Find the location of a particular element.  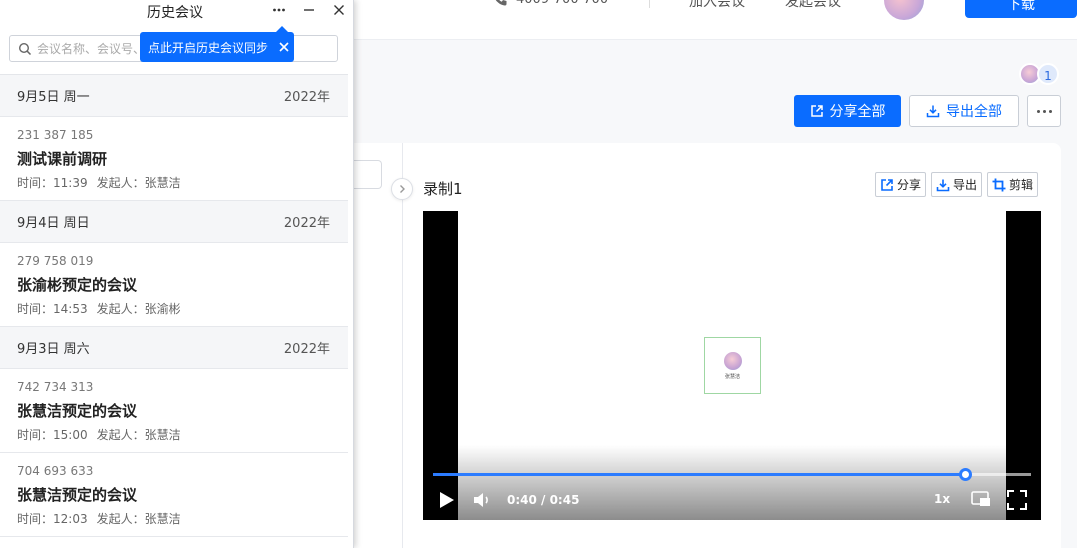

chevron-right-icon is located at coordinates (402, 189).